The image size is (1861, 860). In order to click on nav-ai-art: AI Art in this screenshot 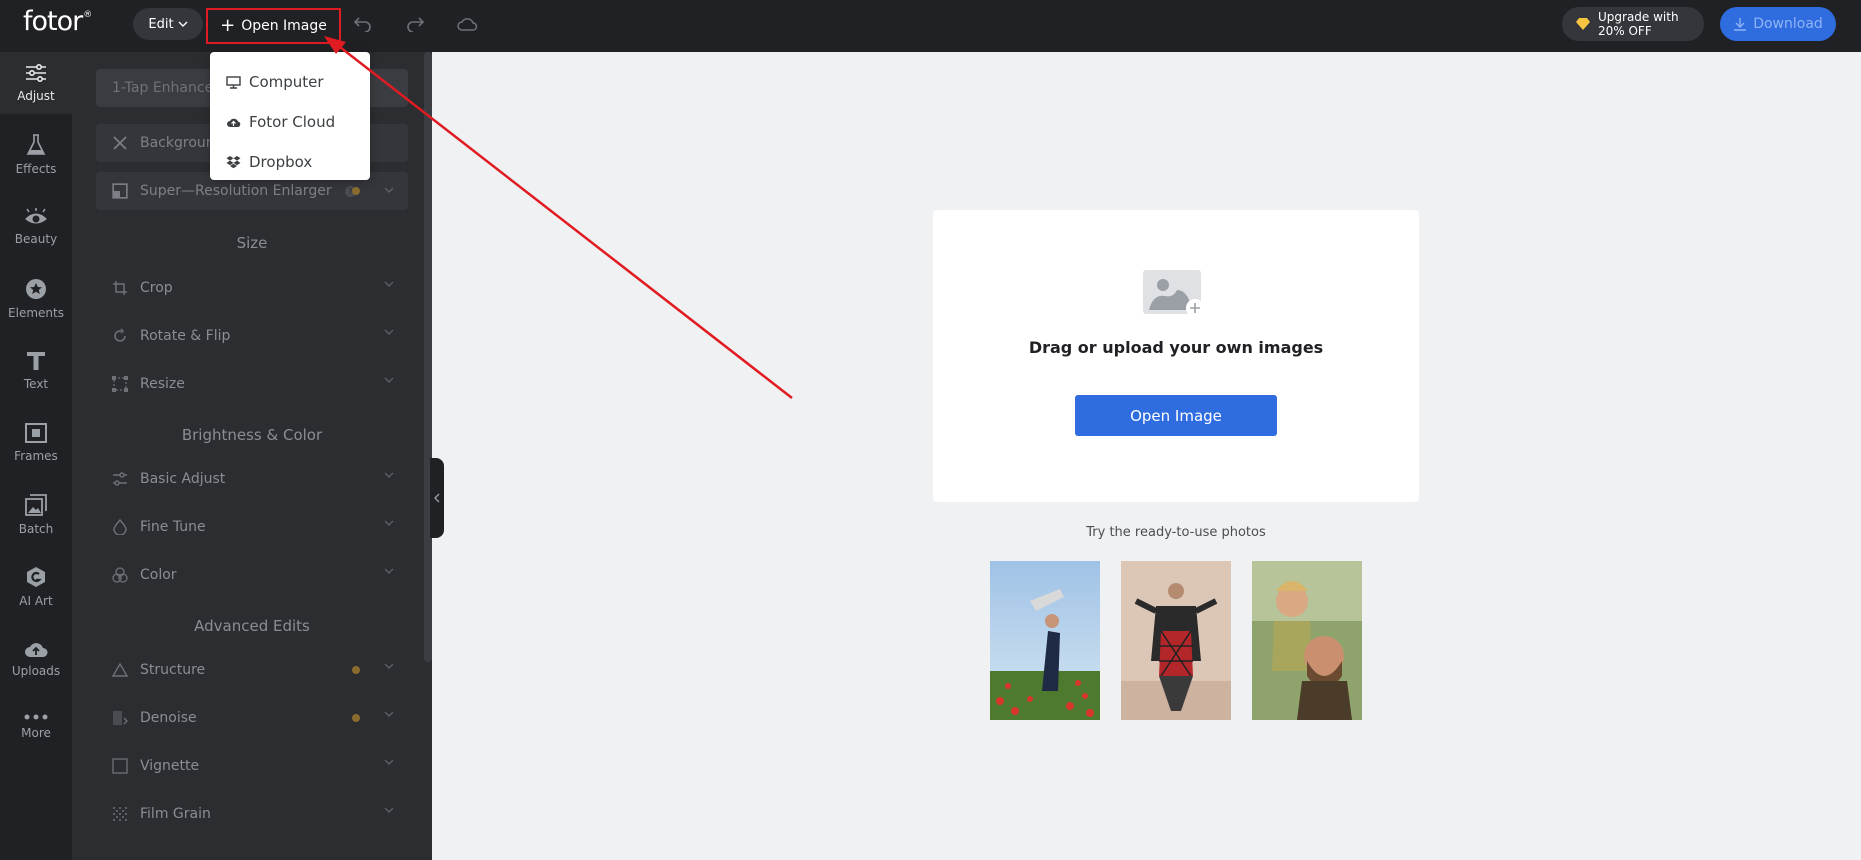, I will do `click(36, 587)`.